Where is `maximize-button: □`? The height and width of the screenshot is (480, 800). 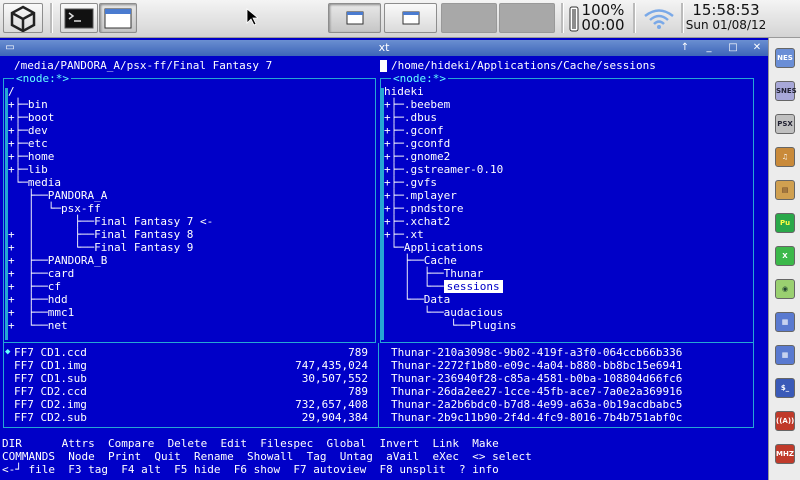 maximize-button: □ is located at coordinates (733, 48).